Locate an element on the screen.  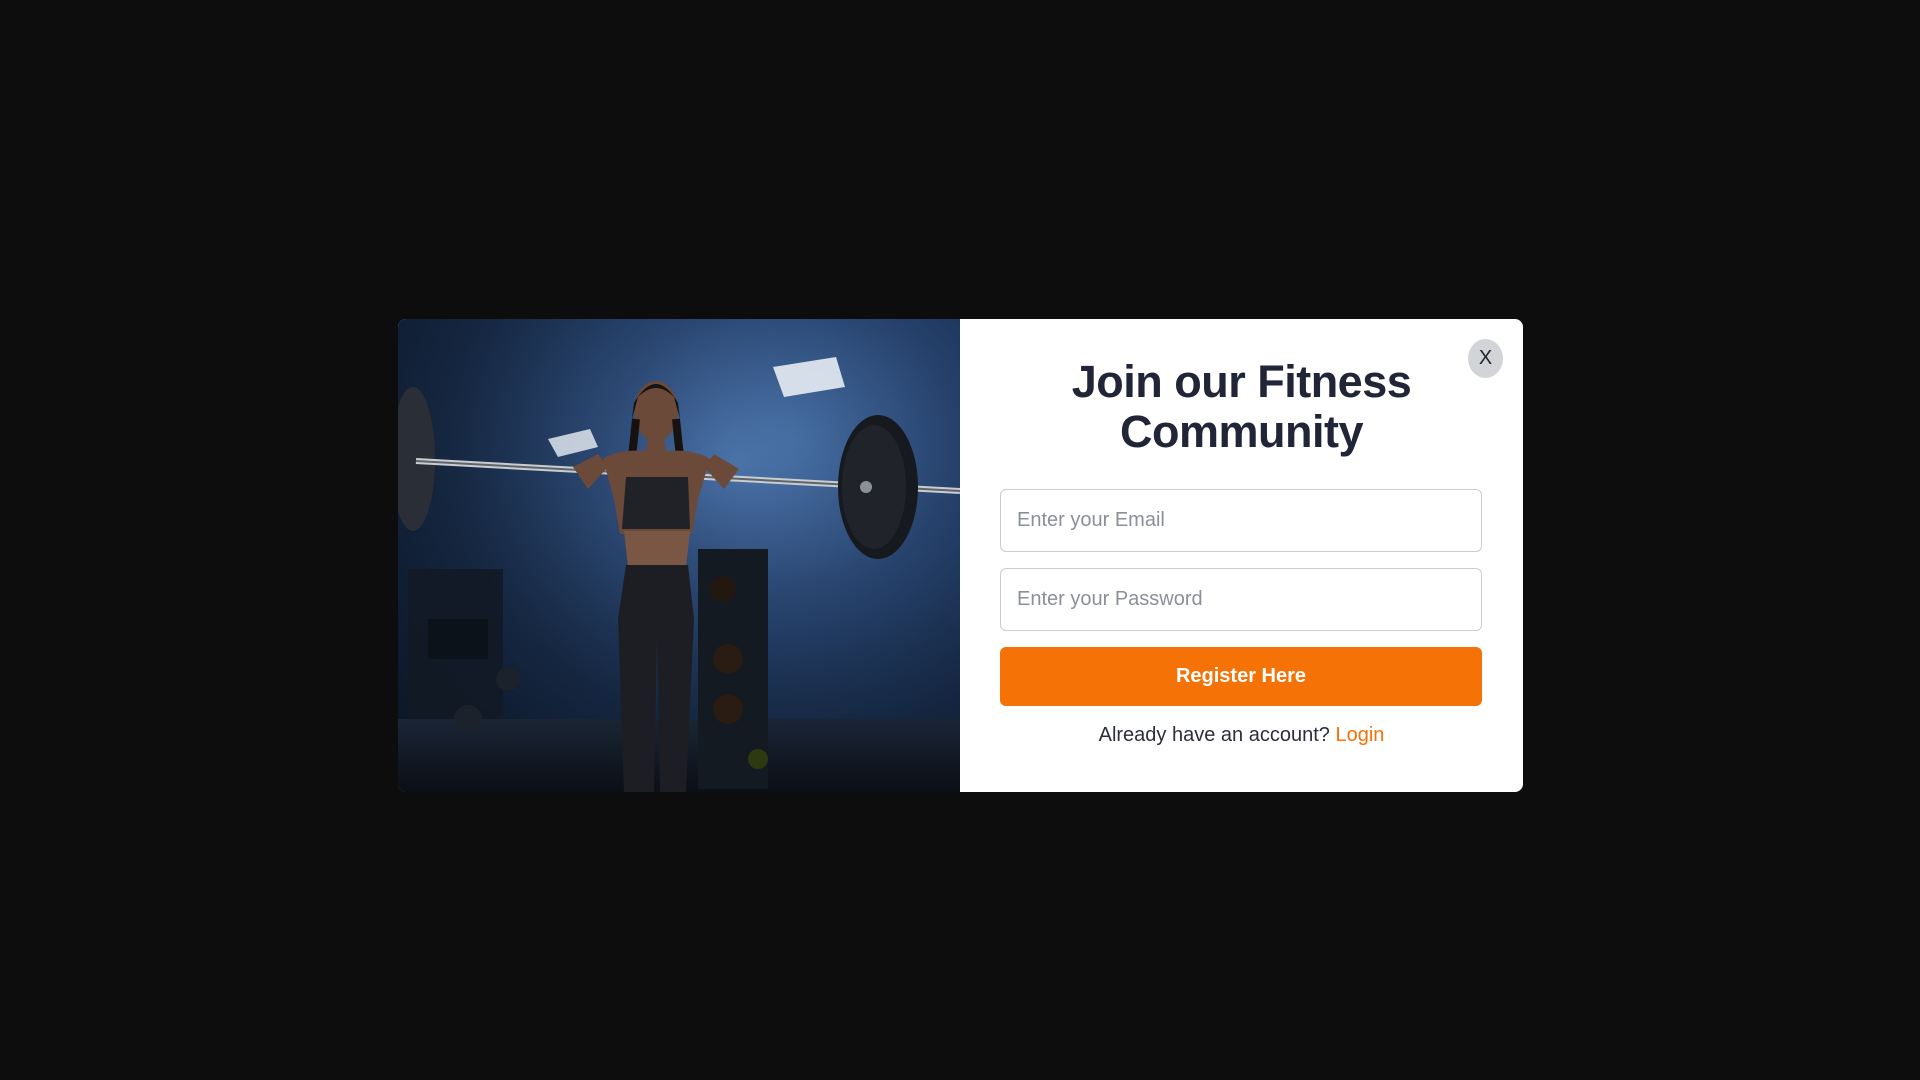
login-prompt: Already have an account? Login is located at coordinates (1241, 735).